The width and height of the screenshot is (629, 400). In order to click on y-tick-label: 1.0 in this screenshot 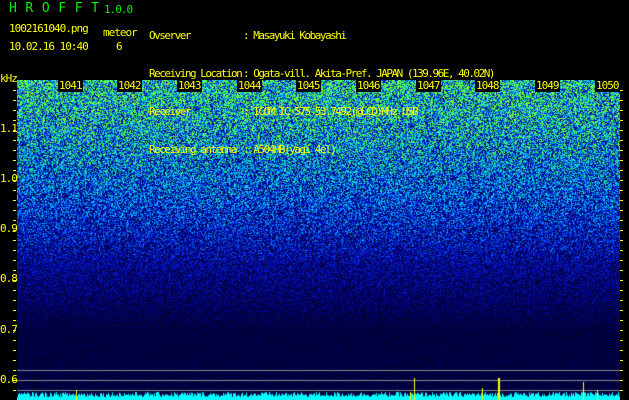, I will do `click(9, 178)`.